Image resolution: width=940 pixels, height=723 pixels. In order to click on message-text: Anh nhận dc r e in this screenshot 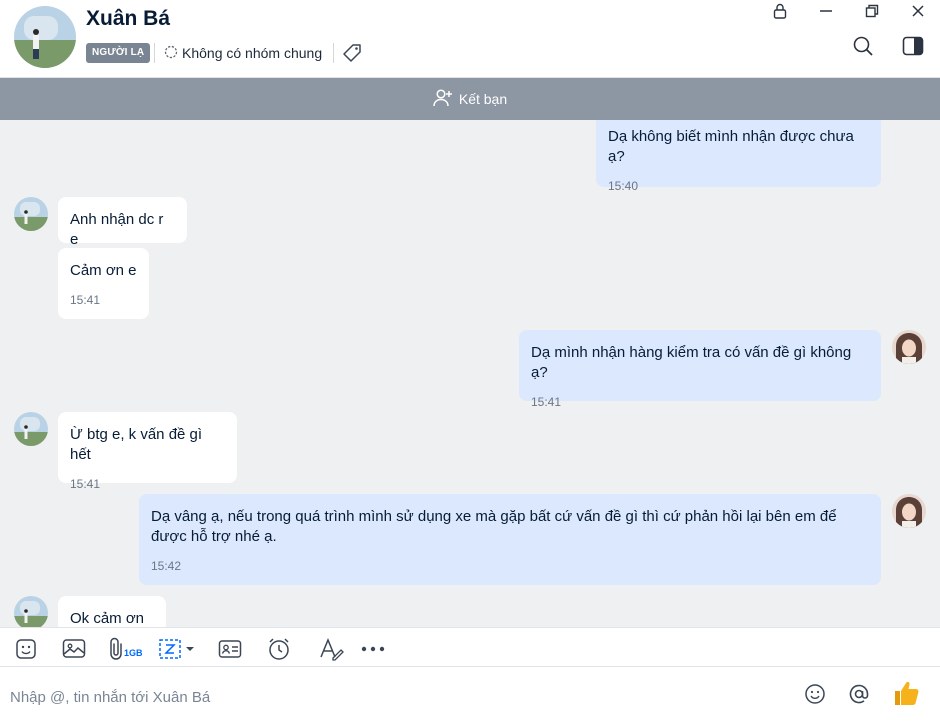, I will do `click(117, 229)`.